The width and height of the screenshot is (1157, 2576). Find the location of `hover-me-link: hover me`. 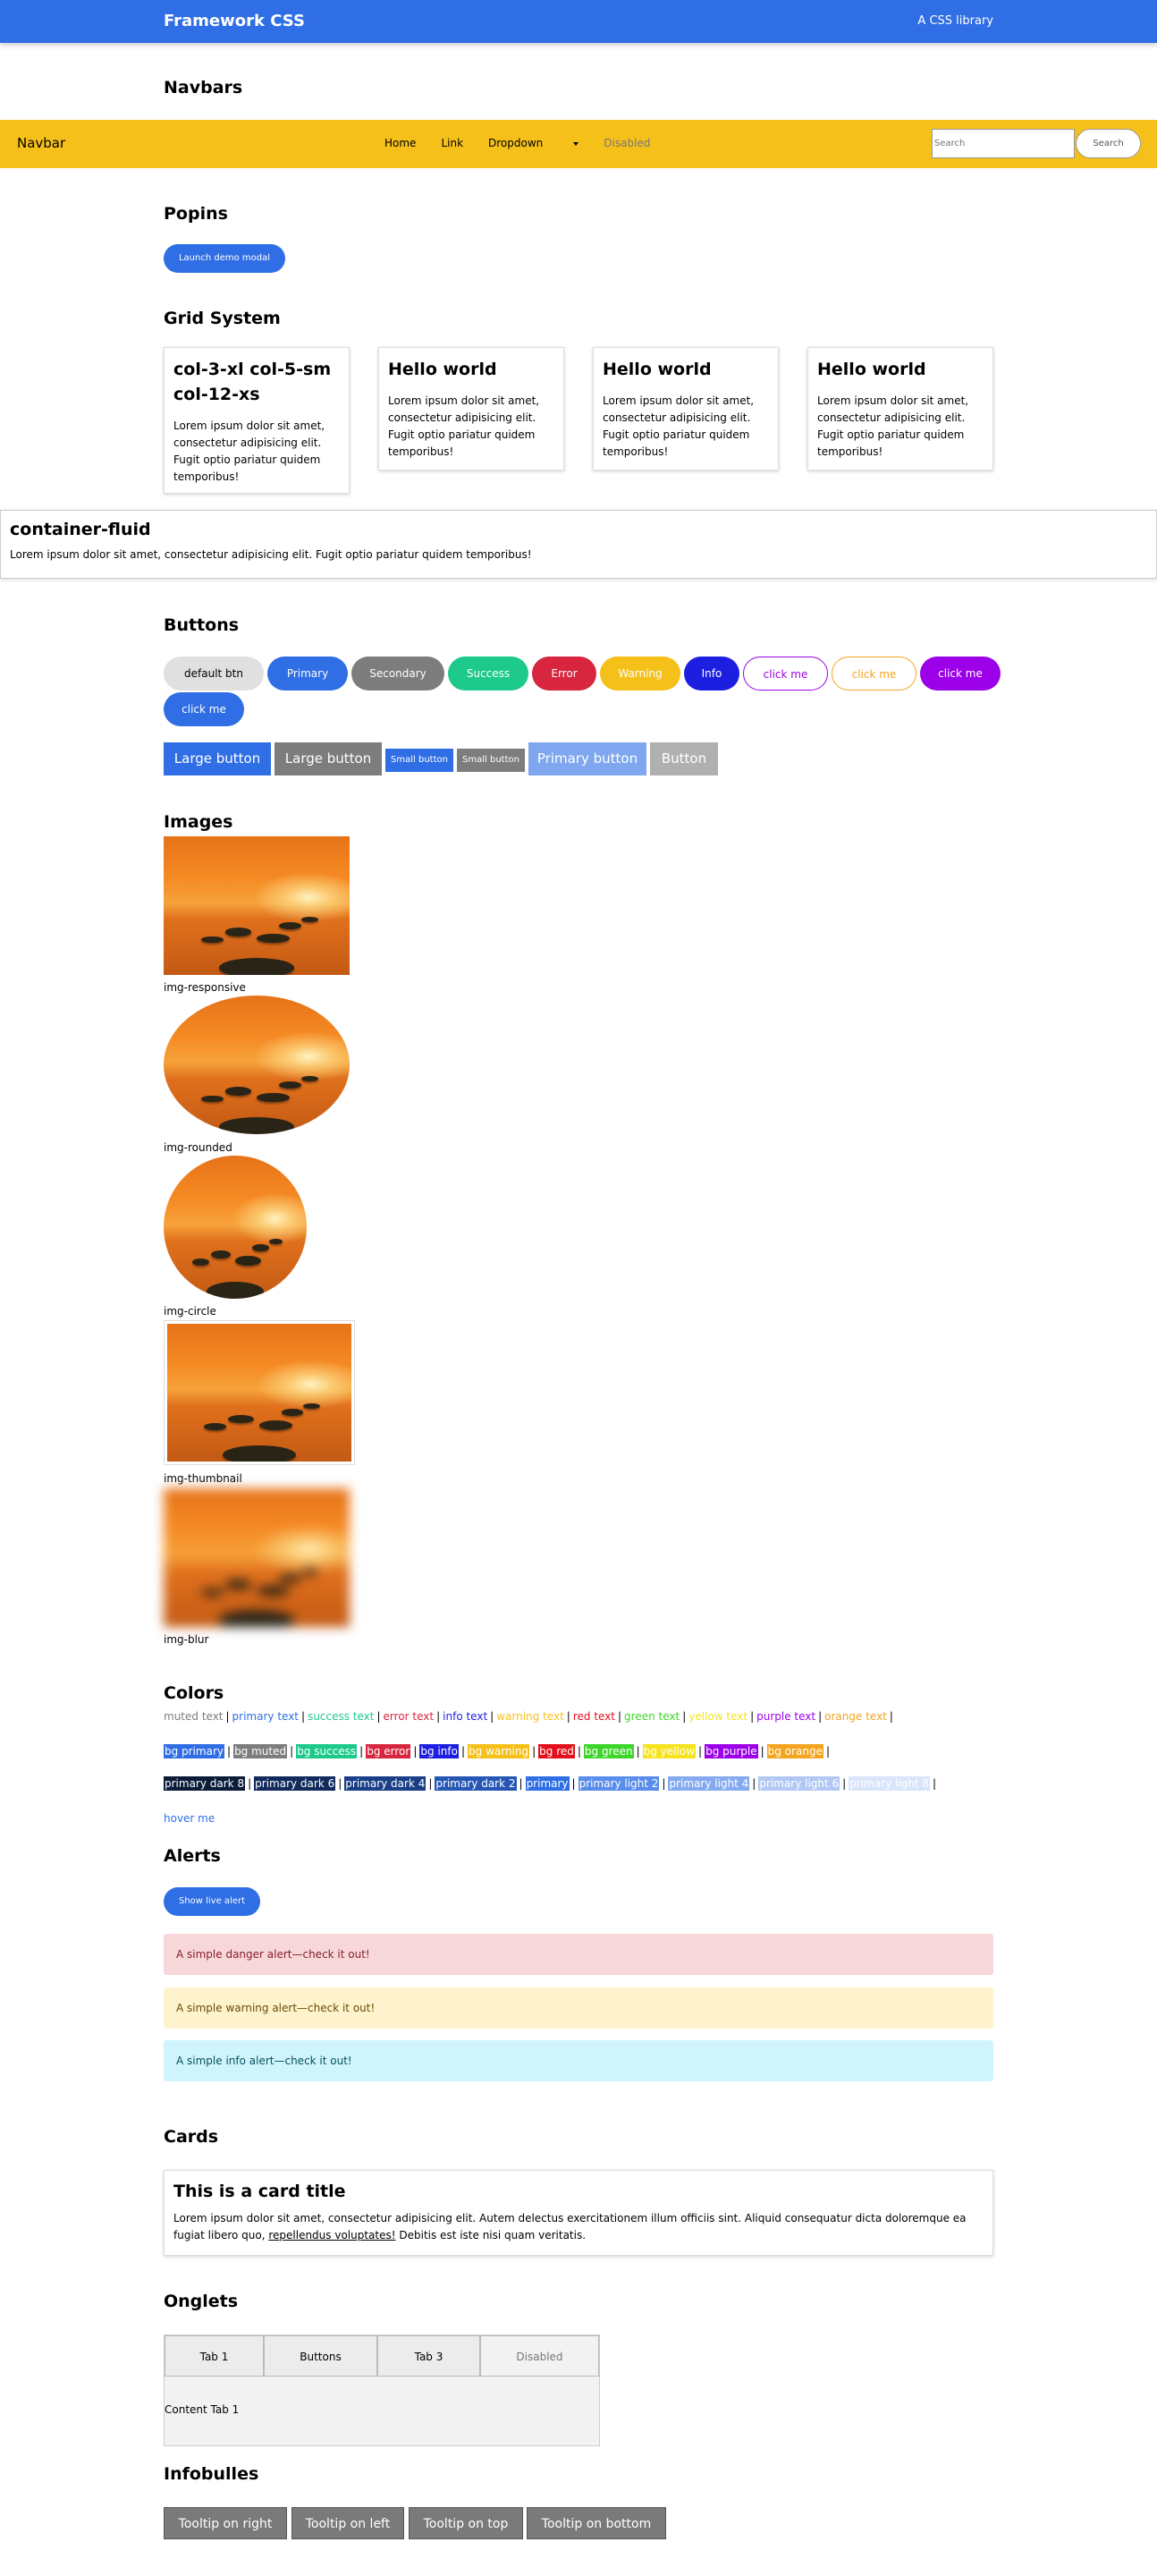

hover-me-link: hover me is located at coordinates (189, 1818).